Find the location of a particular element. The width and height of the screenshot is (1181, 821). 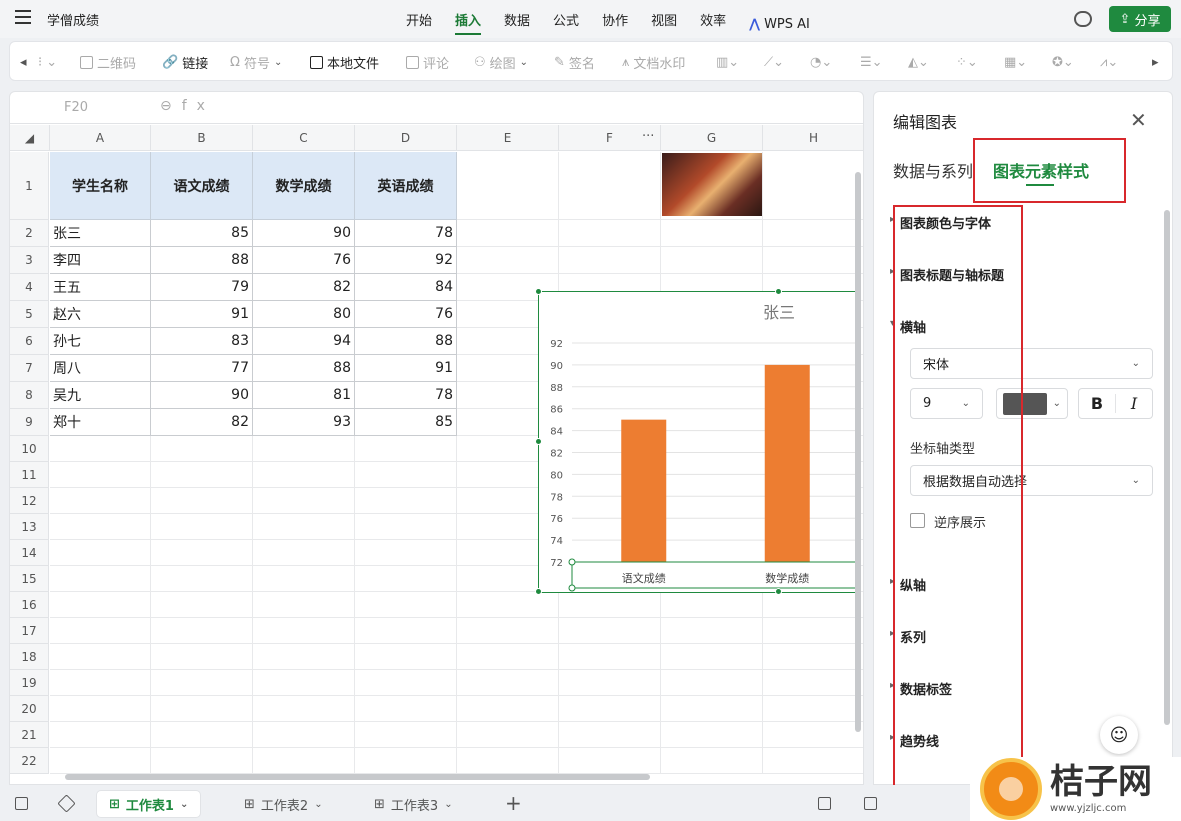

table-cell: 80 is located at coordinates (304, 314).